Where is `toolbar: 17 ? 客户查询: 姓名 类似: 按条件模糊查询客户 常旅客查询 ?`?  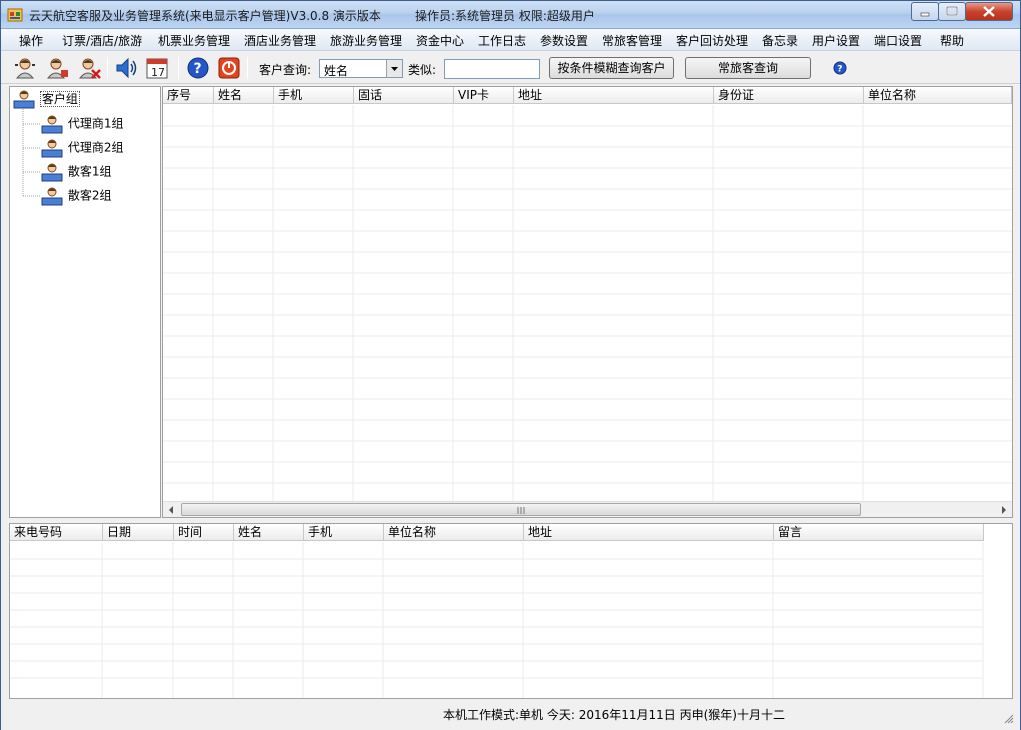 toolbar: 17 ? 客户查询: 姓名 类似: 按条件模糊查询客户 常旅客查询 ? is located at coordinates (510, 68).